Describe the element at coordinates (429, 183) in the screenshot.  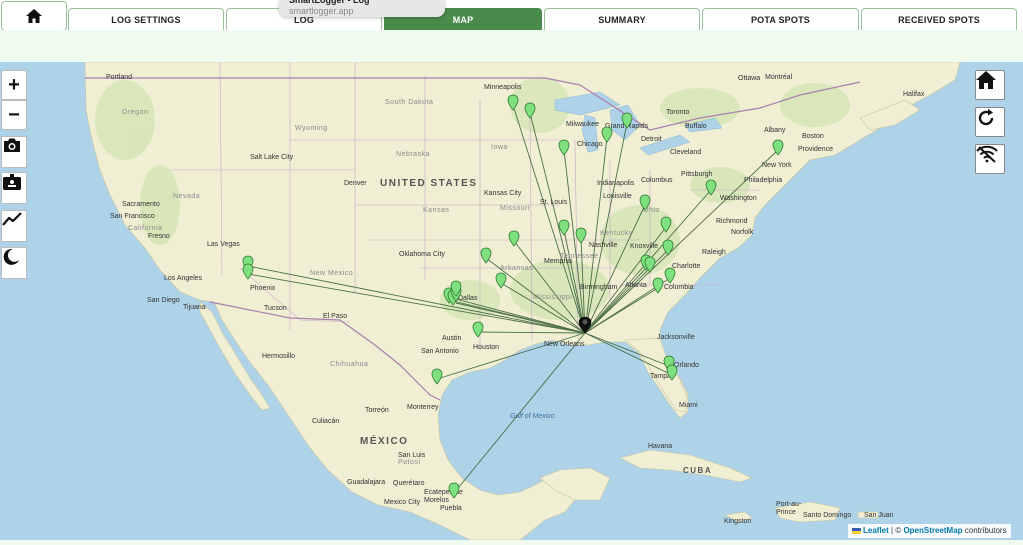
I see `country-label: UNITED STATES` at that location.